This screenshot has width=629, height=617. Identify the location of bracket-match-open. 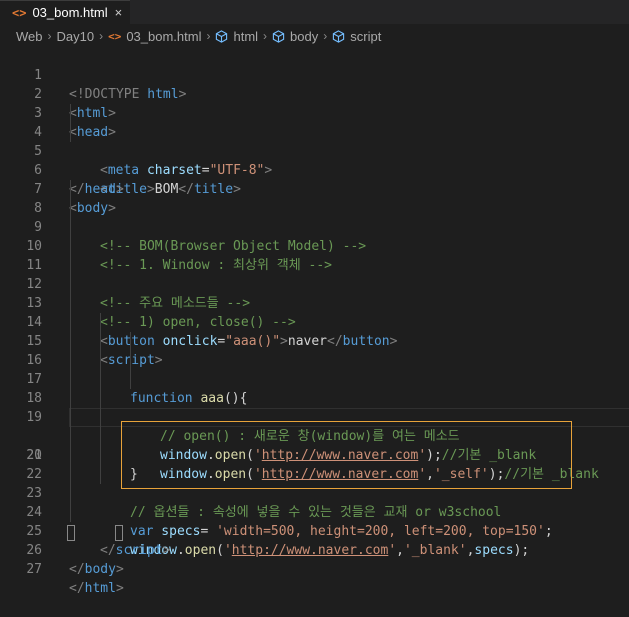
(71, 533).